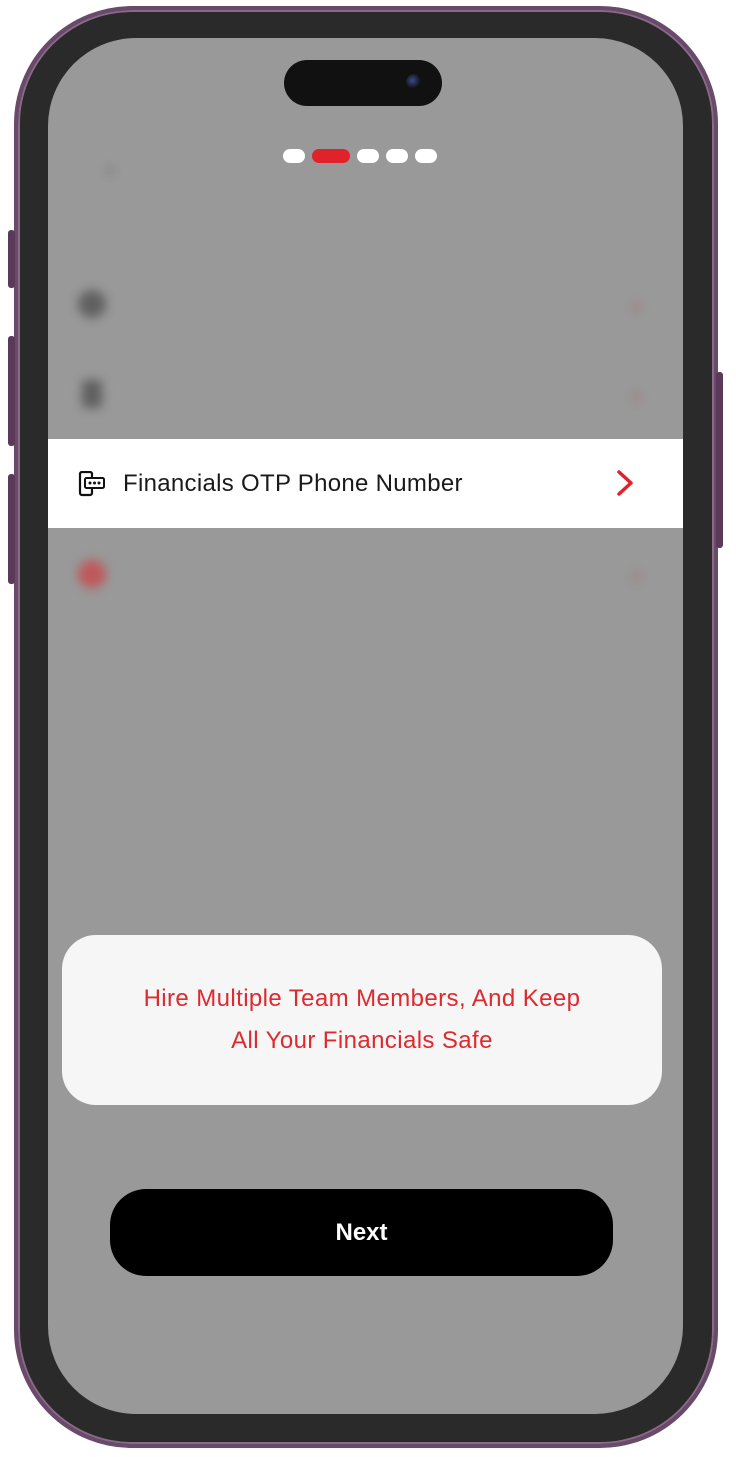  What do you see at coordinates (110, 169) in the screenshot?
I see `back-icon: ‹` at bounding box center [110, 169].